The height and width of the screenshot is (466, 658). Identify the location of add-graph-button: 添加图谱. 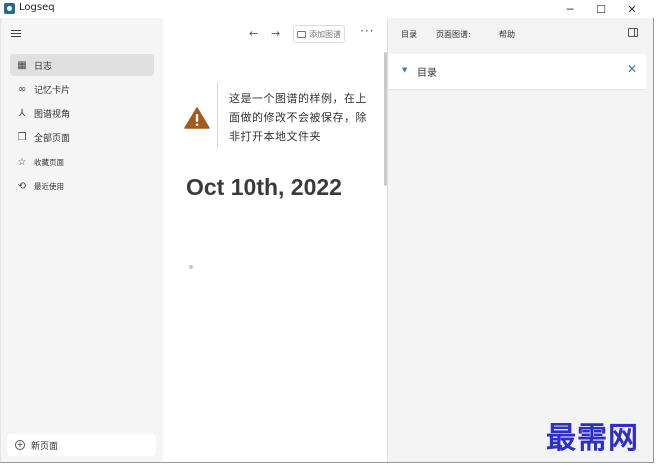
(319, 34).